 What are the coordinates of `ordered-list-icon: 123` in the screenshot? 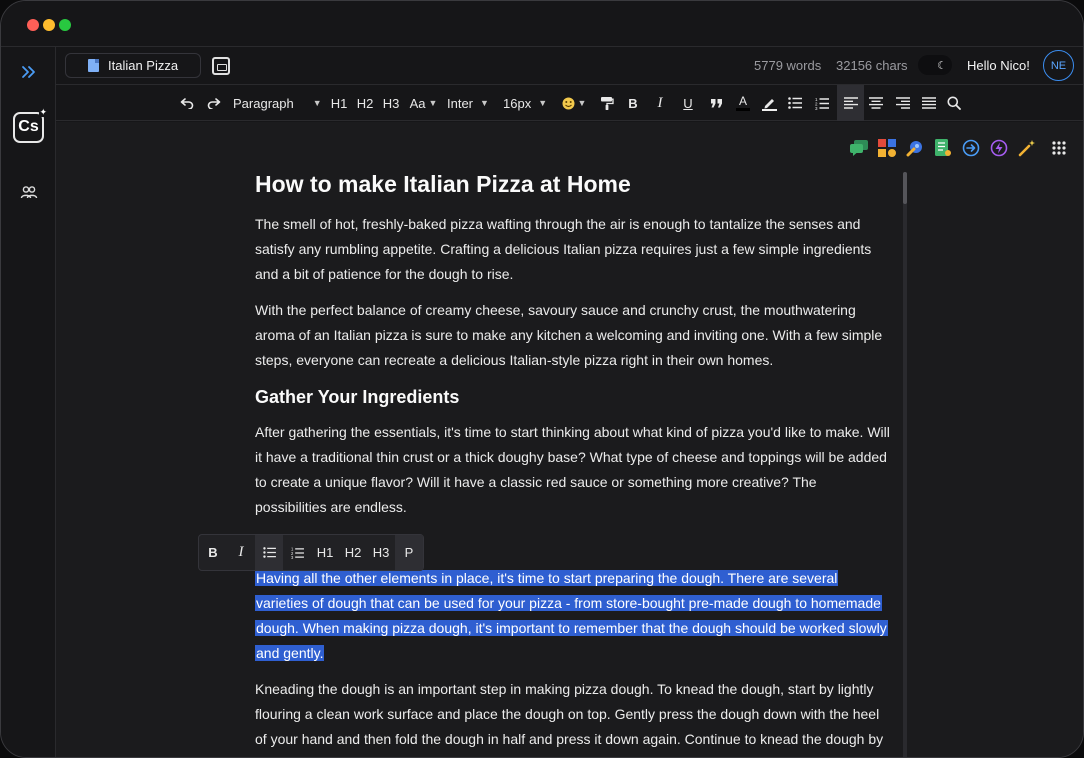 It's located at (822, 103).